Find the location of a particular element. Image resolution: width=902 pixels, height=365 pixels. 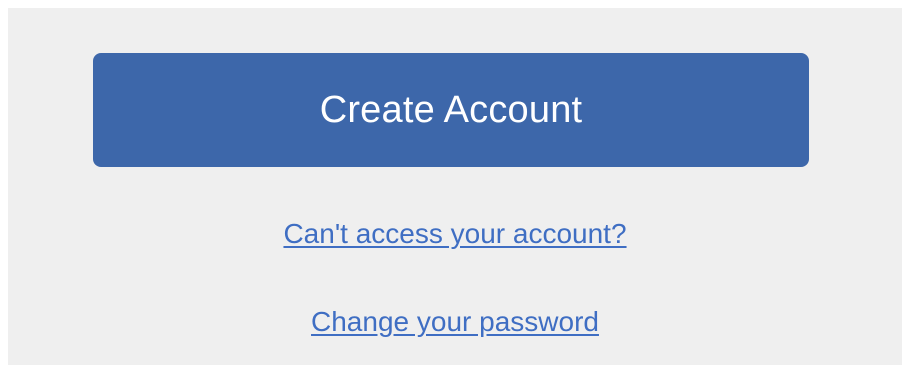

change-password-link: Change your password is located at coordinates (455, 322).